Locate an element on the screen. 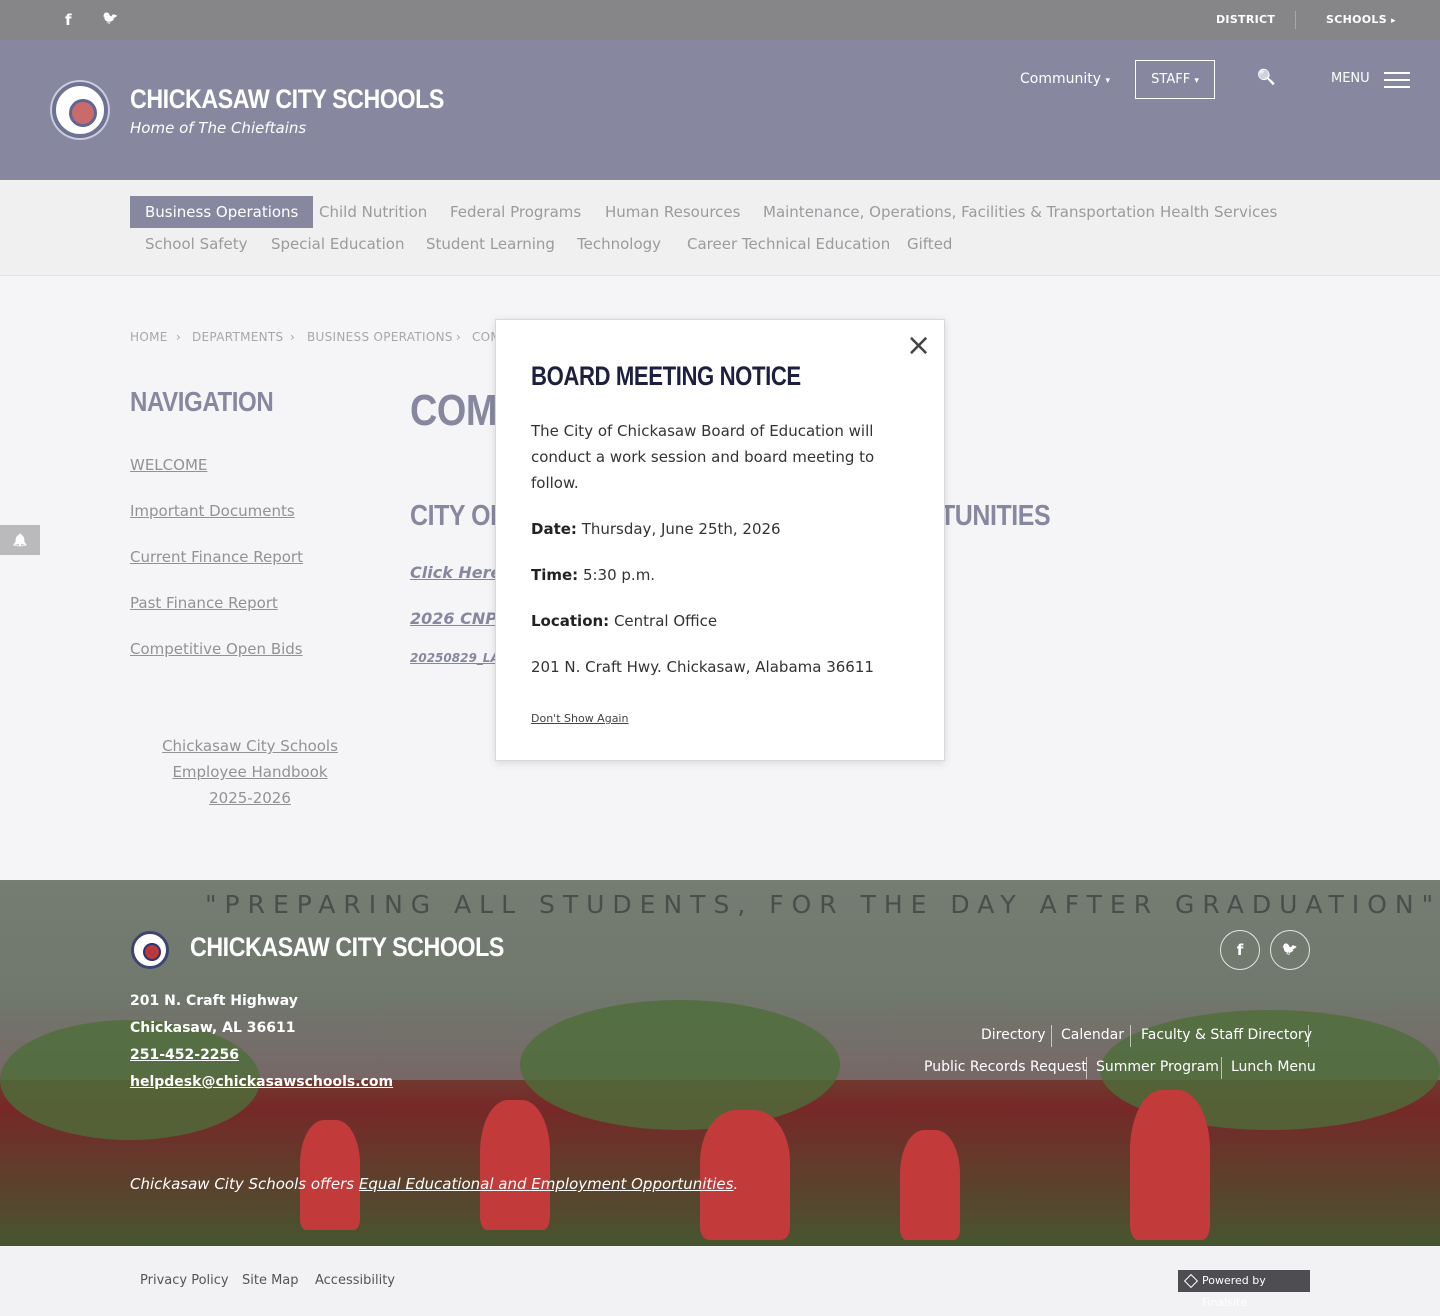 This screenshot has height=1316, width=1440. modal-time: Time: 5:30 p.m. is located at coordinates (593, 575).